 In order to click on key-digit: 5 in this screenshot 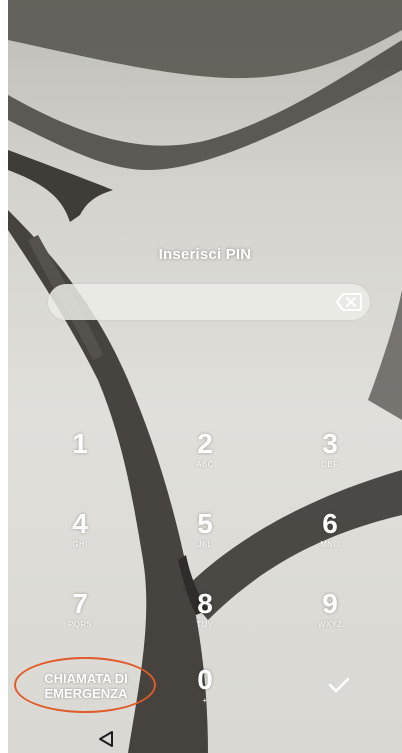, I will do `click(205, 523)`.